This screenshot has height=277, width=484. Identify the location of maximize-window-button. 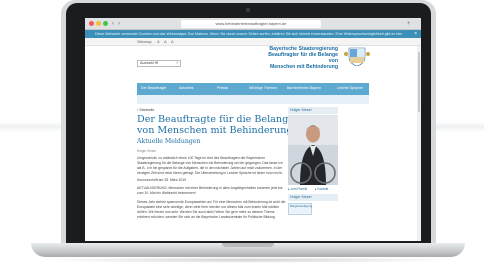
(105, 23).